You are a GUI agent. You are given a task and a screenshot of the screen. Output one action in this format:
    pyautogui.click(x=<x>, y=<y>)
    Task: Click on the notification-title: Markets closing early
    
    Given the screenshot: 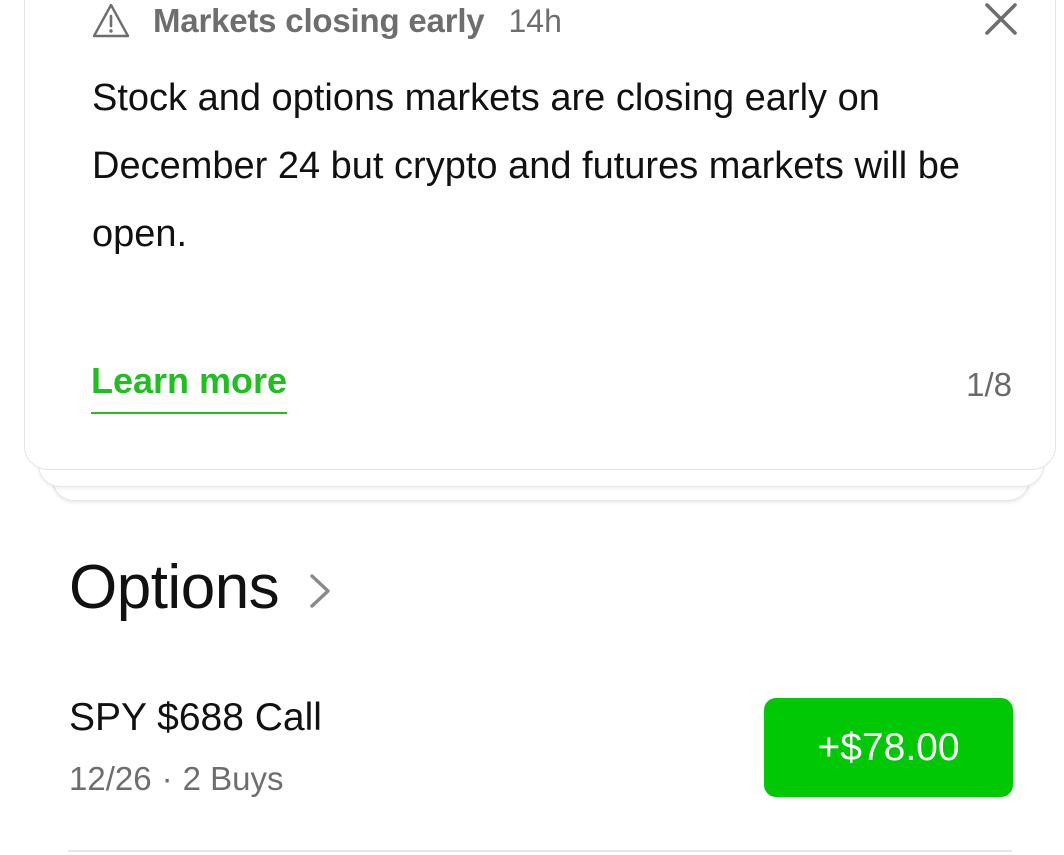 What is the action you would take?
    pyautogui.click(x=319, y=20)
    